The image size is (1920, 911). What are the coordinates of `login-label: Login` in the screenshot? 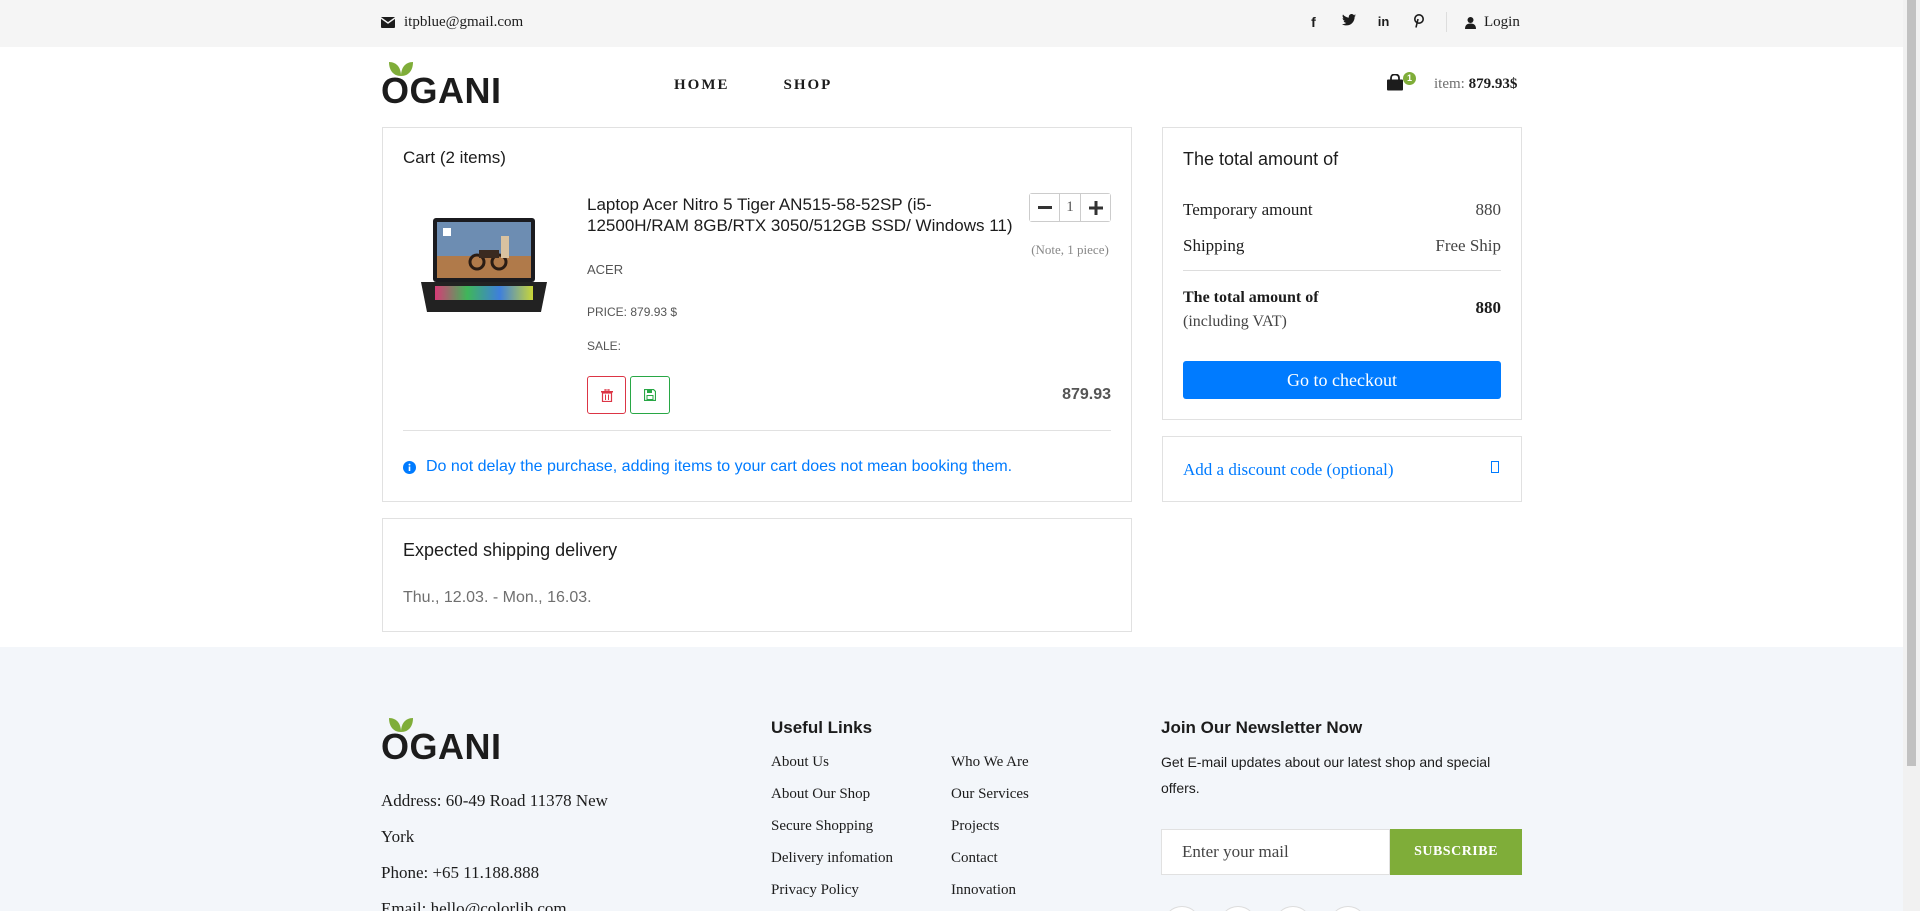 It's located at (1502, 22).